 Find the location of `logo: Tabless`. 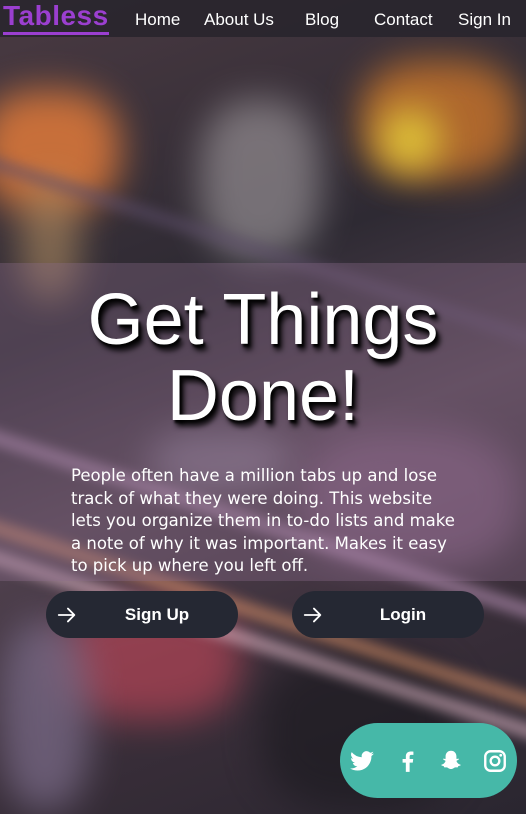

logo: Tabless is located at coordinates (56, 17).